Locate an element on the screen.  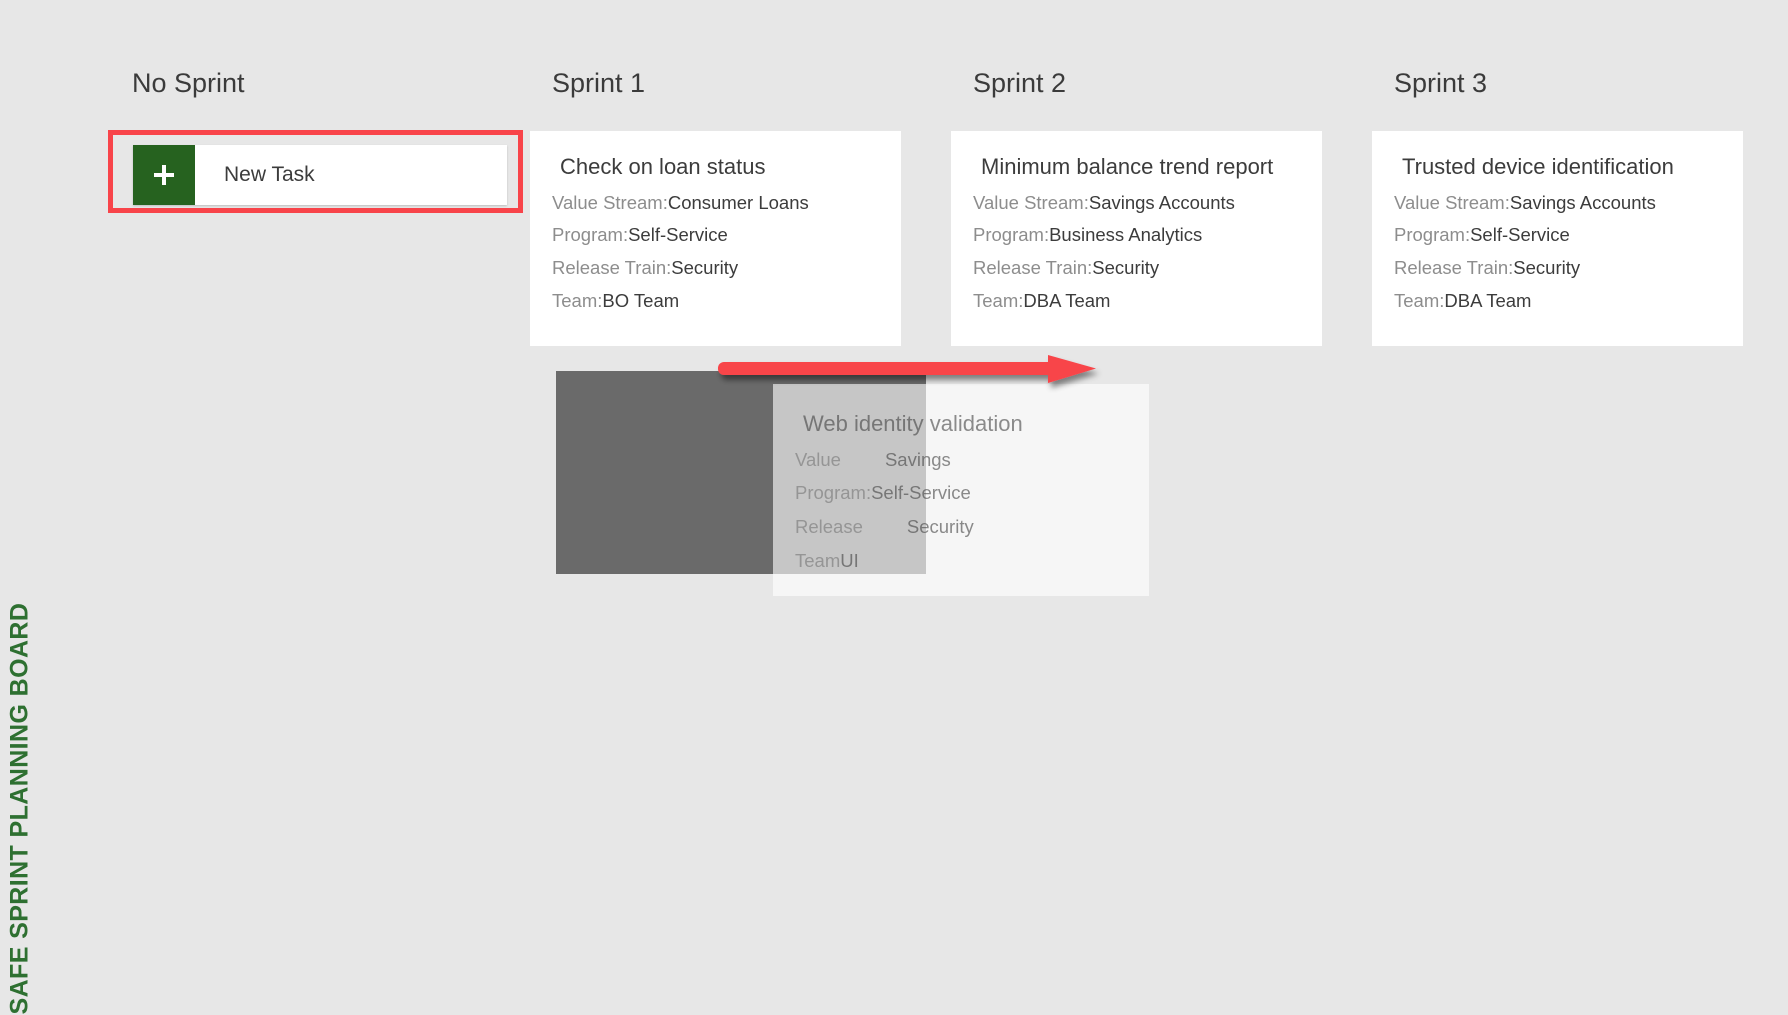
new-task-label: New Task is located at coordinates (269, 174).